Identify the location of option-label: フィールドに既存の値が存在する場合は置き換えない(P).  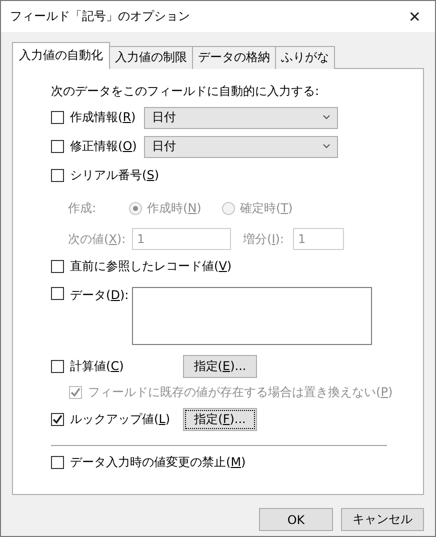
(240, 392).